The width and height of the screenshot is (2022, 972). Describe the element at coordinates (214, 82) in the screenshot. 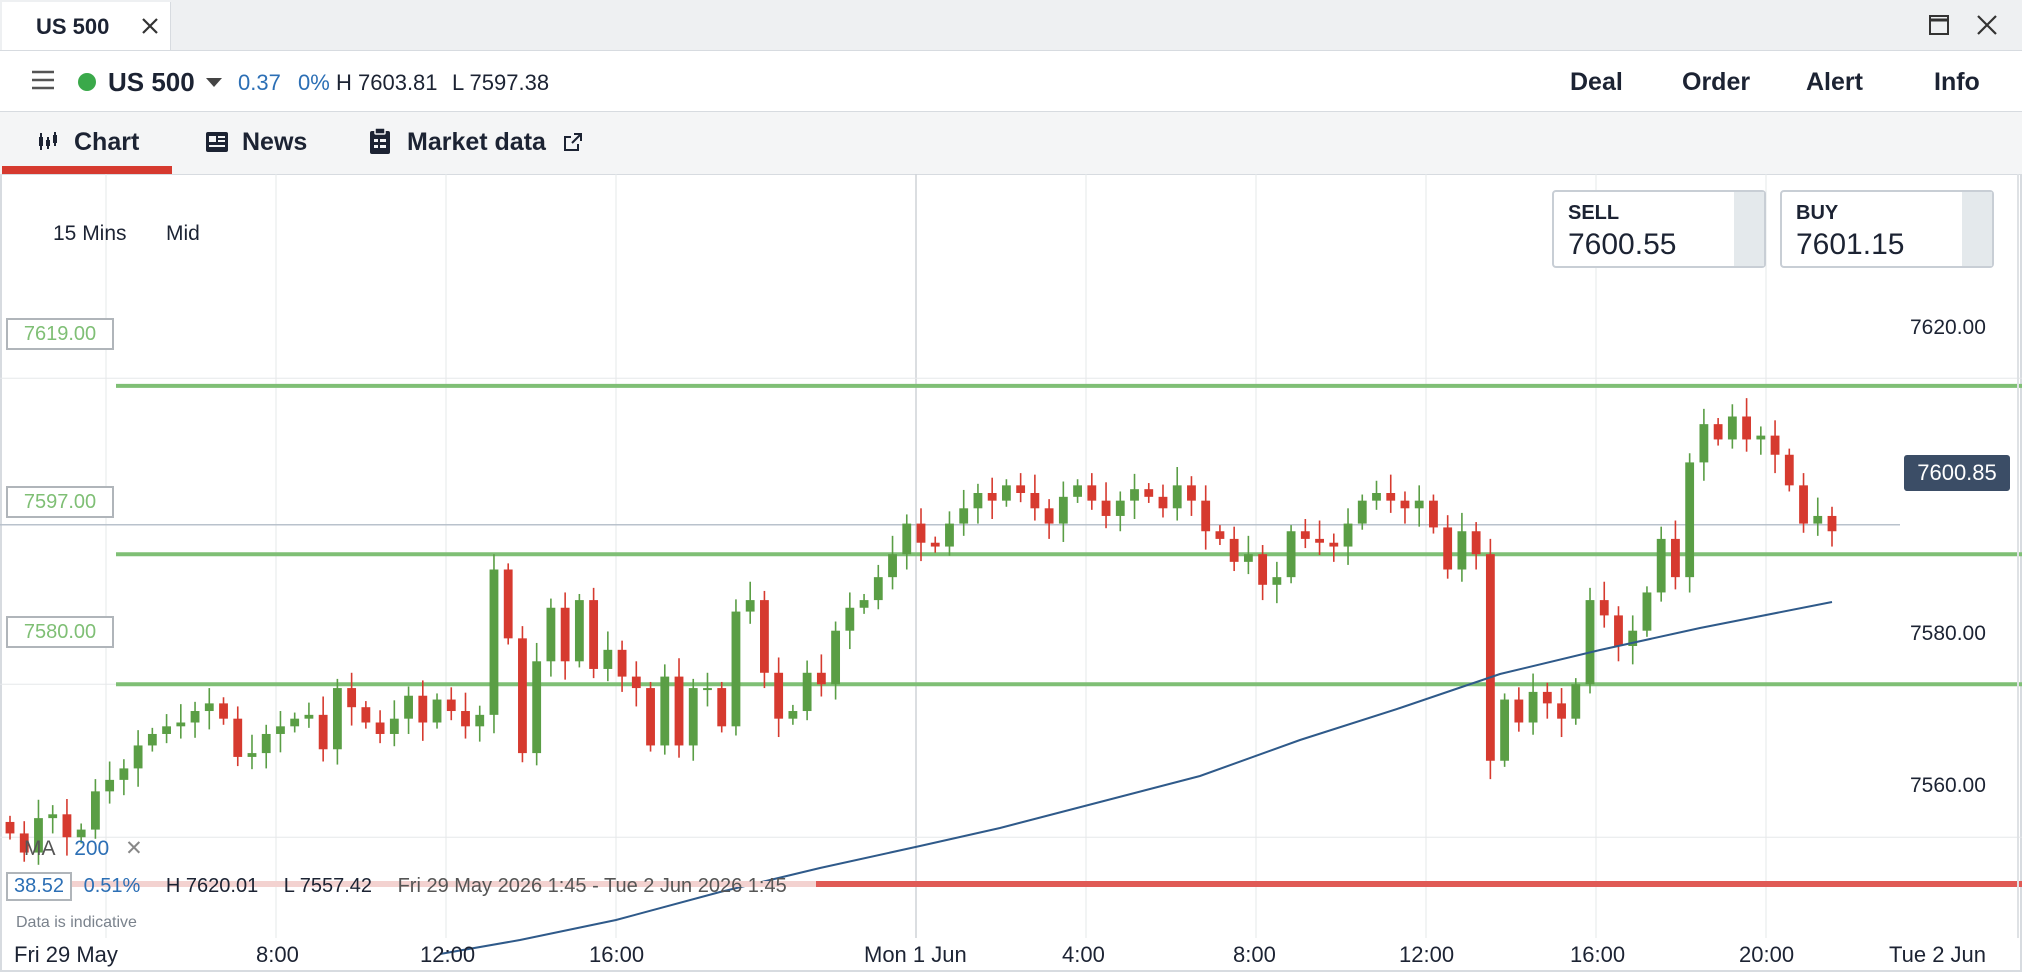

I see `chevron-down-icon` at that location.